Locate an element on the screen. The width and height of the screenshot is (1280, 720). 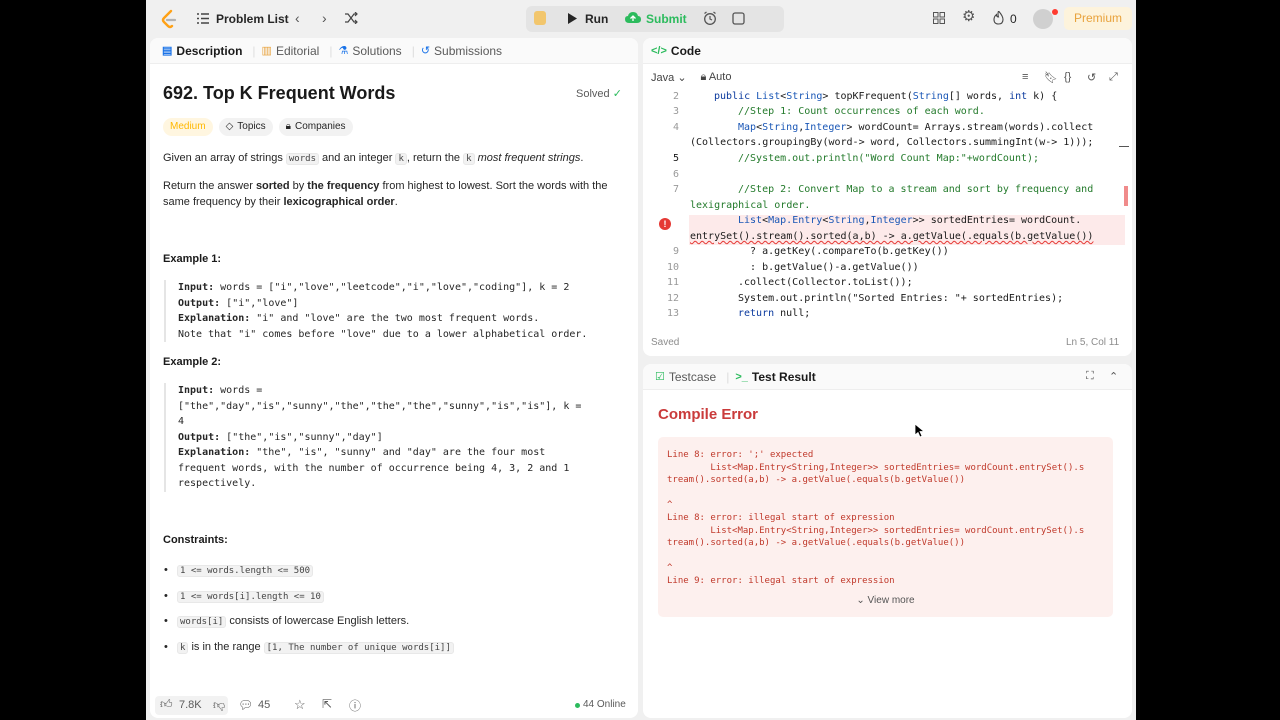
bookmark-icon: 🔖︎ is located at coordinates (1051, 77).